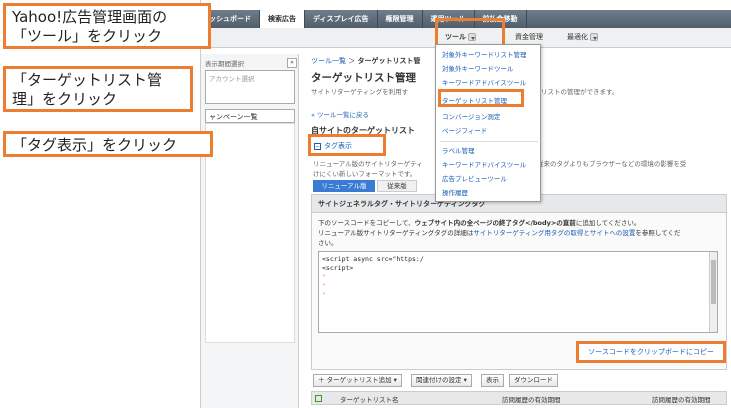 The height and width of the screenshot is (408, 731). I want to click on column-target-list-name: ターゲットリスト名, so click(369, 399).